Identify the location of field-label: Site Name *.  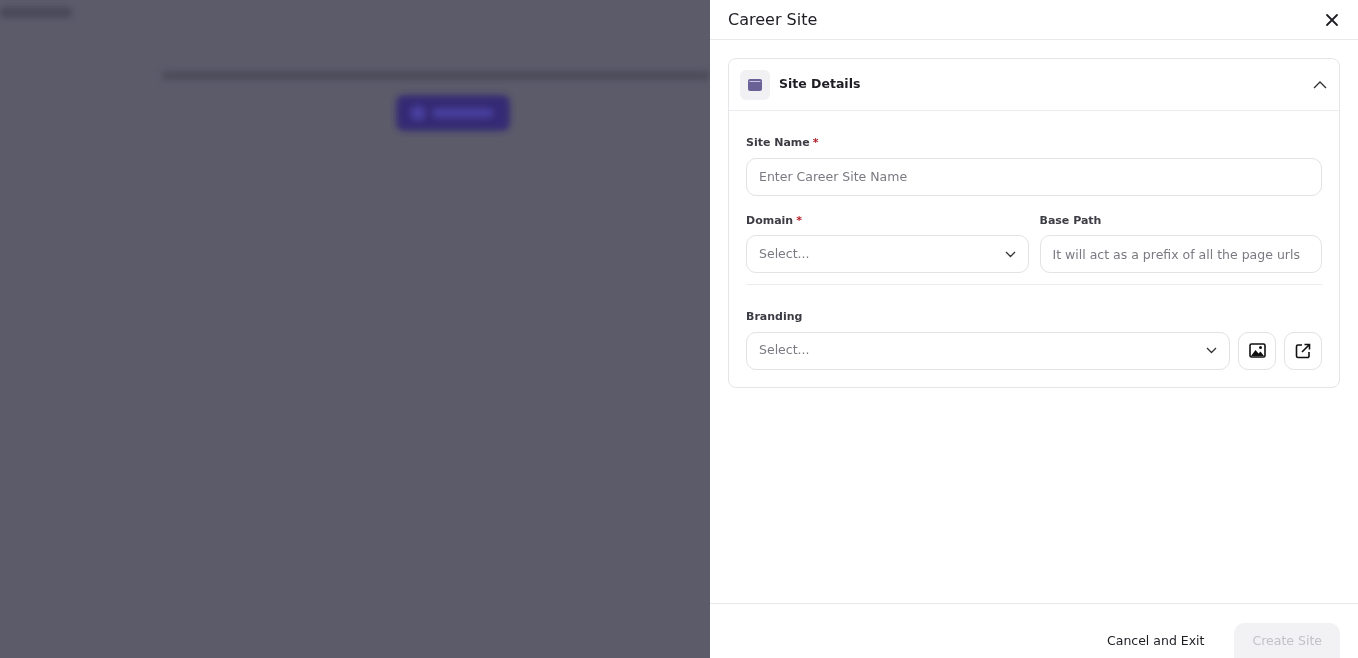
(782, 143).